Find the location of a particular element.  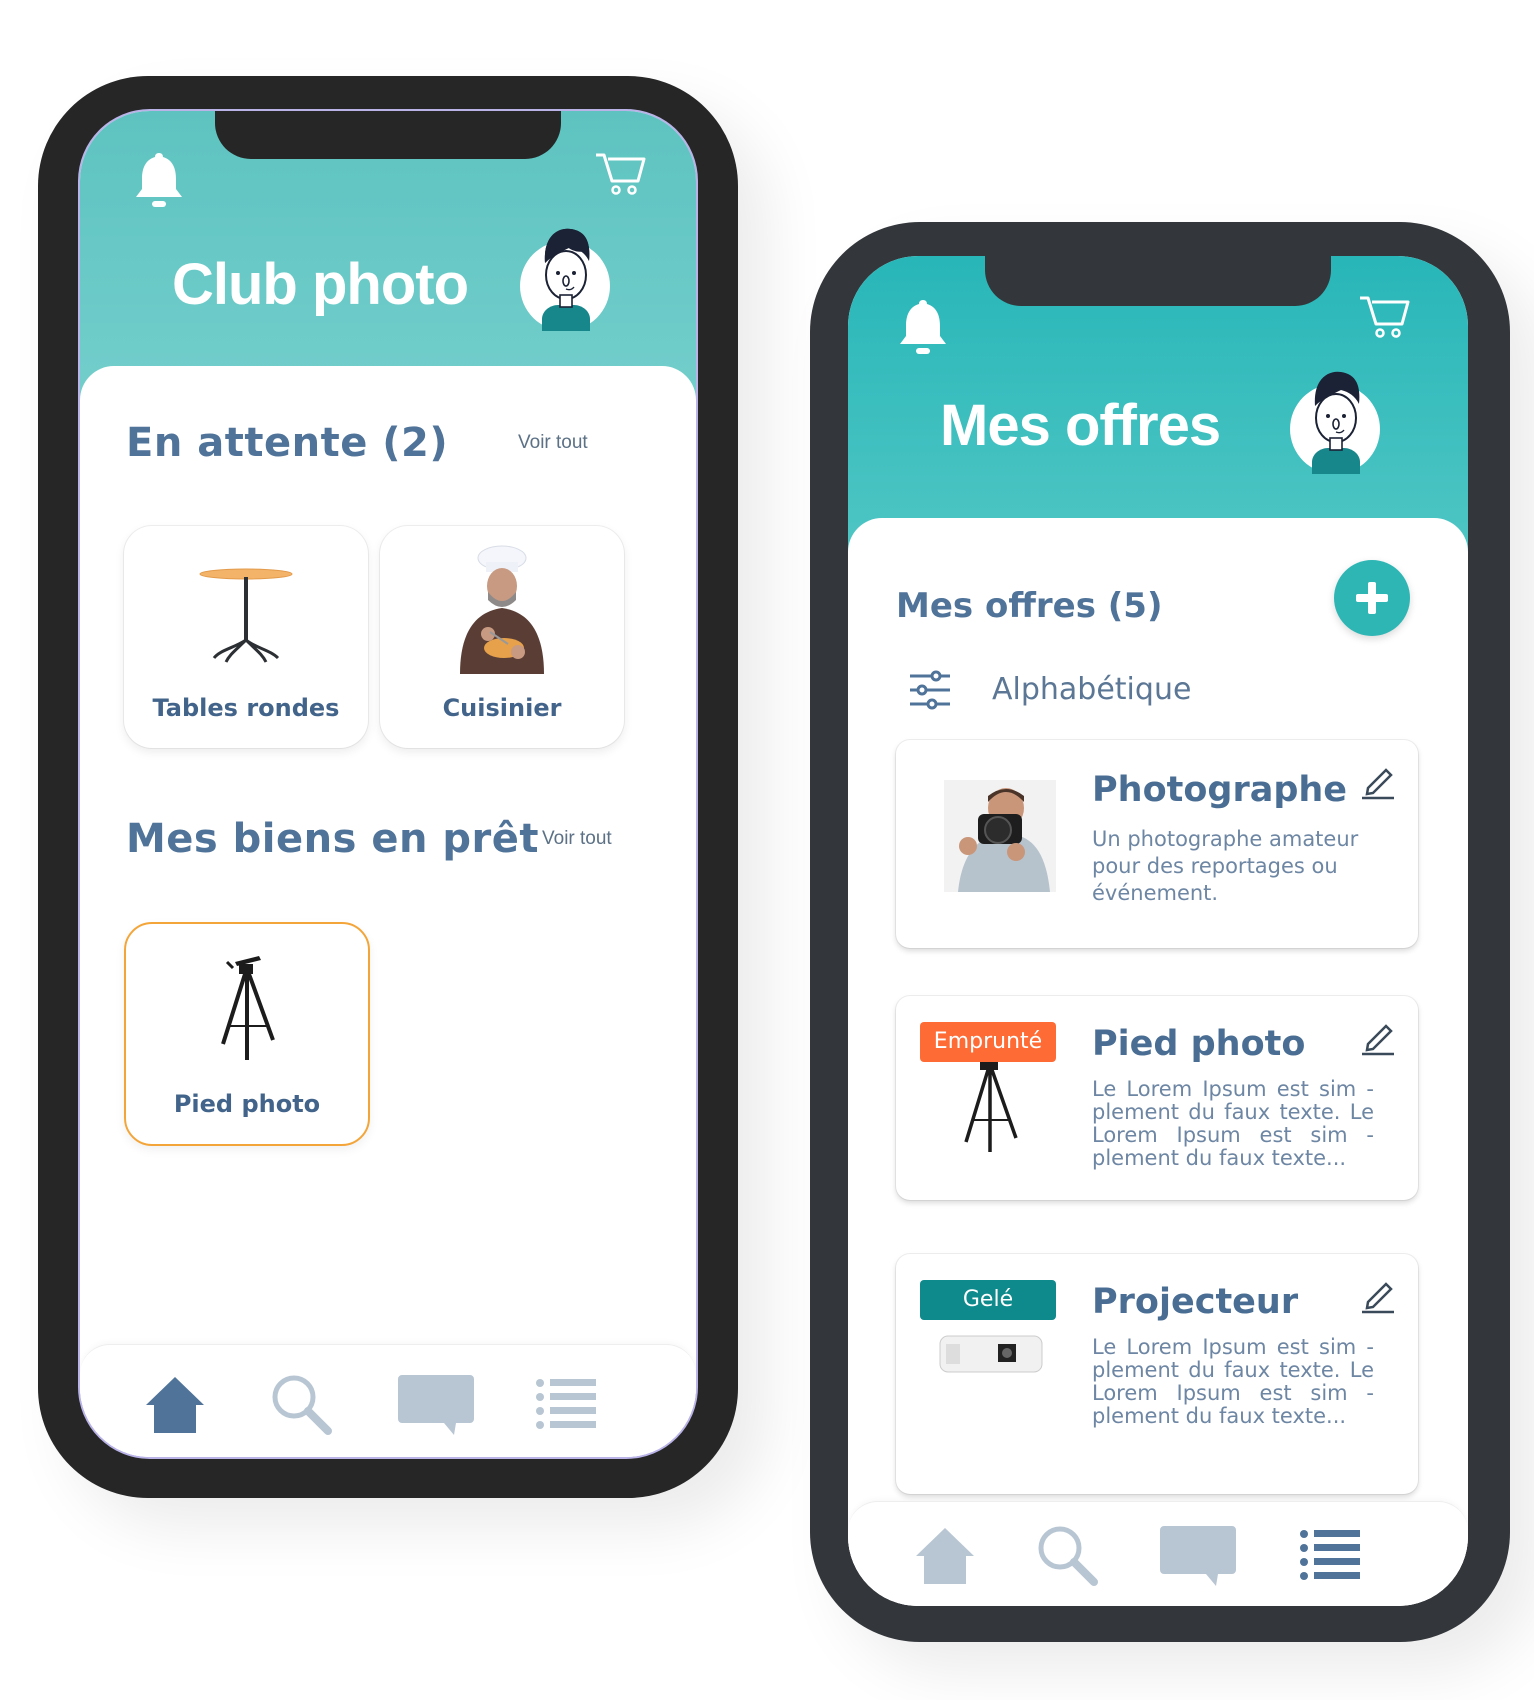

filter-sliders-icon is located at coordinates (930, 690).